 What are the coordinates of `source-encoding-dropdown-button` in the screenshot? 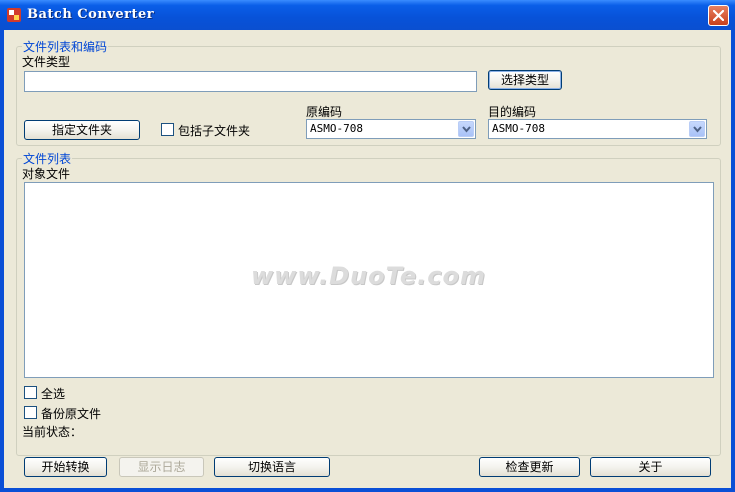 It's located at (466, 129).